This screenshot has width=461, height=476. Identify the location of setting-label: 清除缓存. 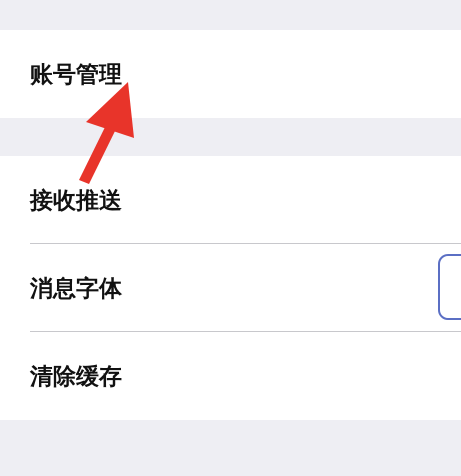
(76, 377).